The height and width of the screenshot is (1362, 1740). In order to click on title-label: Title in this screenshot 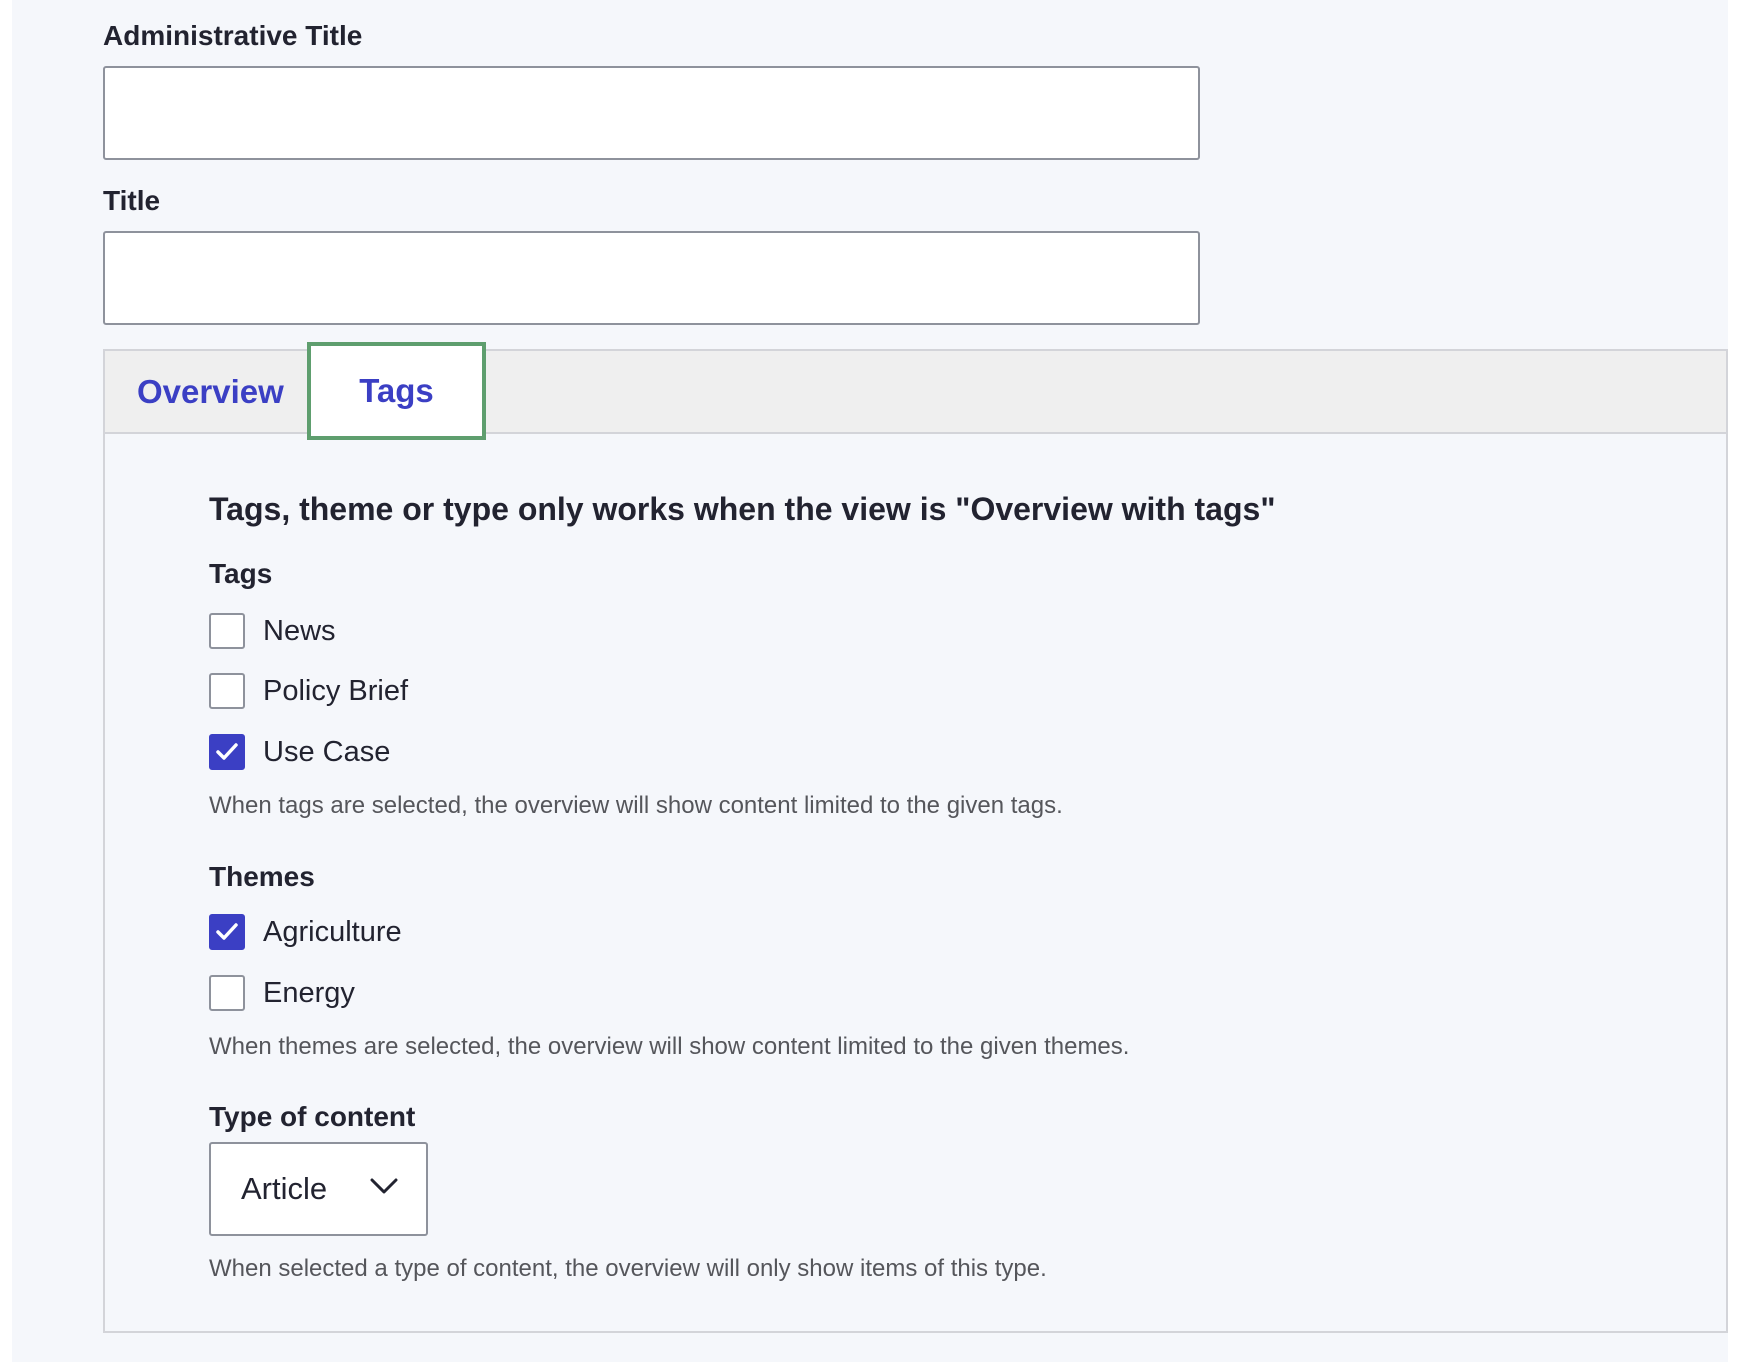, I will do `click(132, 200)`.